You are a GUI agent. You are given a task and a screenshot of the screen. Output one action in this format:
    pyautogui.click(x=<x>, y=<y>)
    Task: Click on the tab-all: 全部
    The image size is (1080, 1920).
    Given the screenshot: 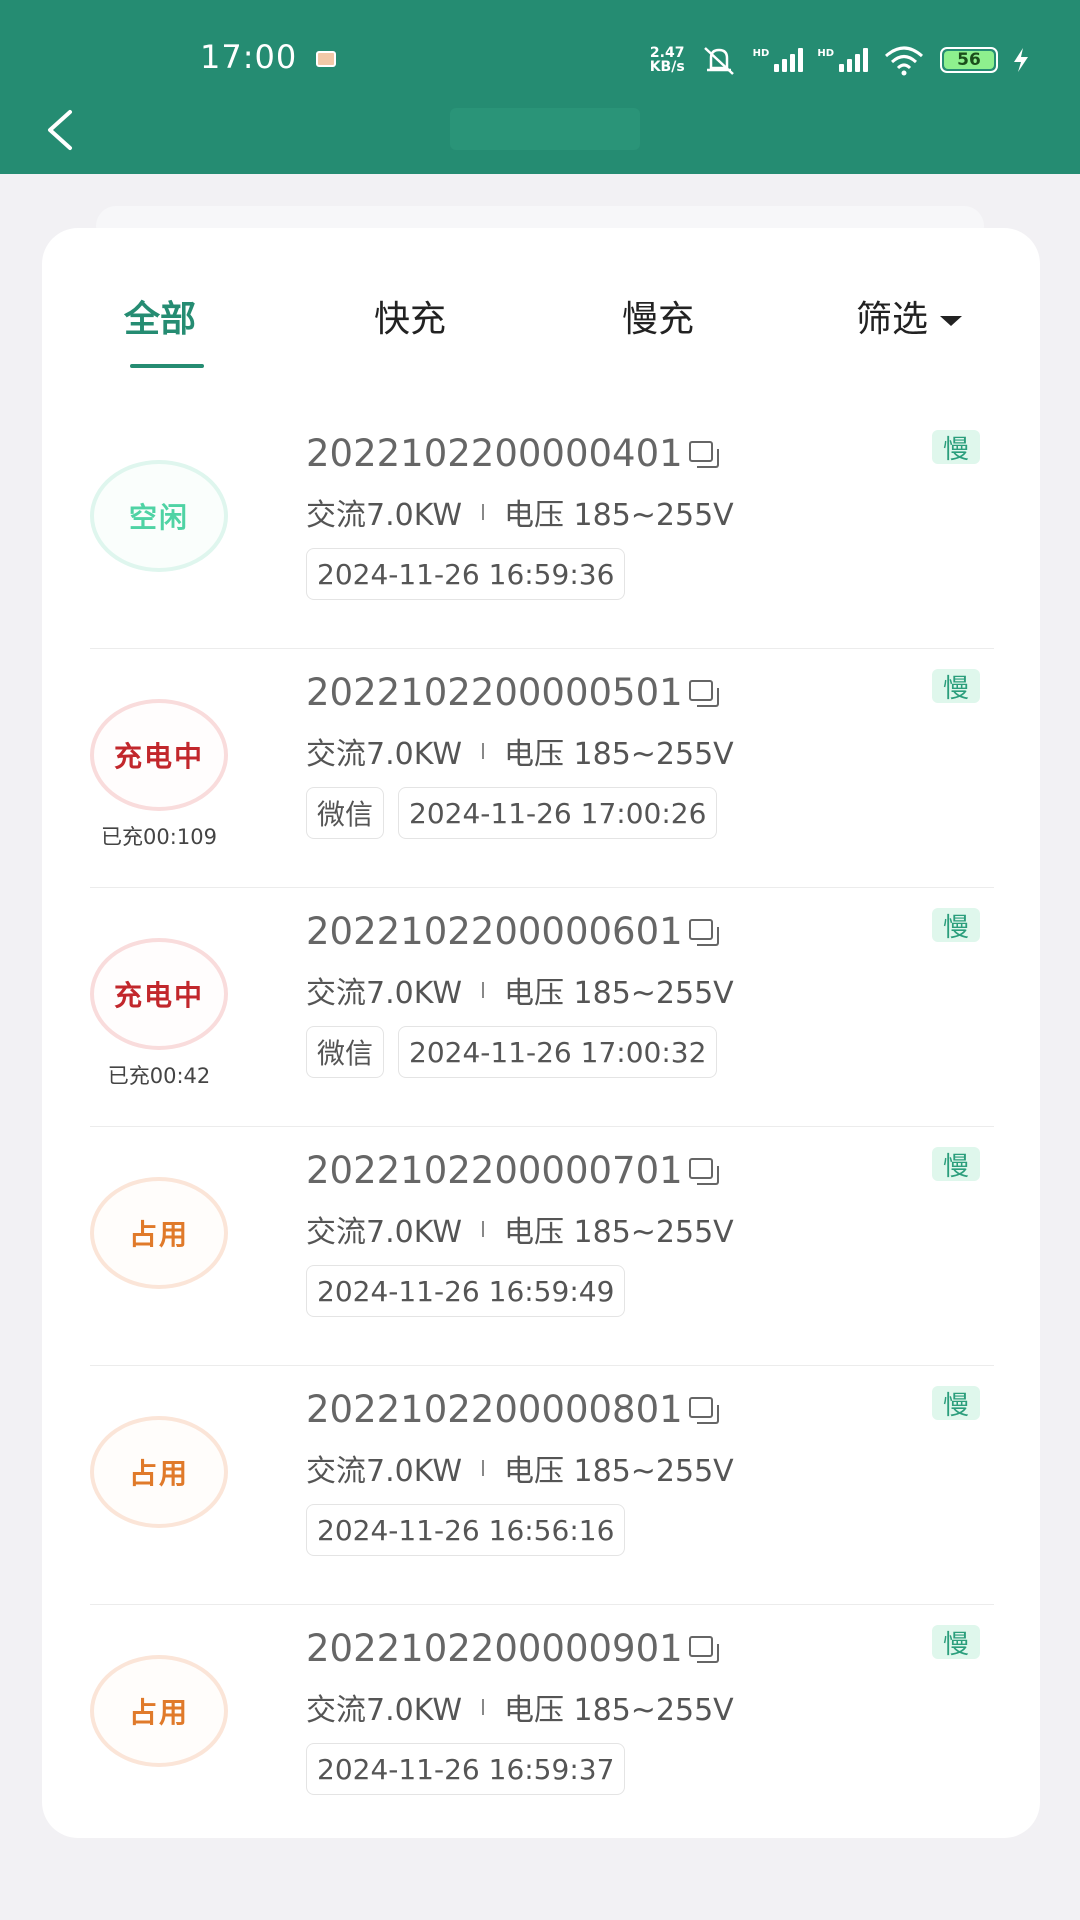 What is the action you would take?
    pyautogui.click(x=160, y=316)
    